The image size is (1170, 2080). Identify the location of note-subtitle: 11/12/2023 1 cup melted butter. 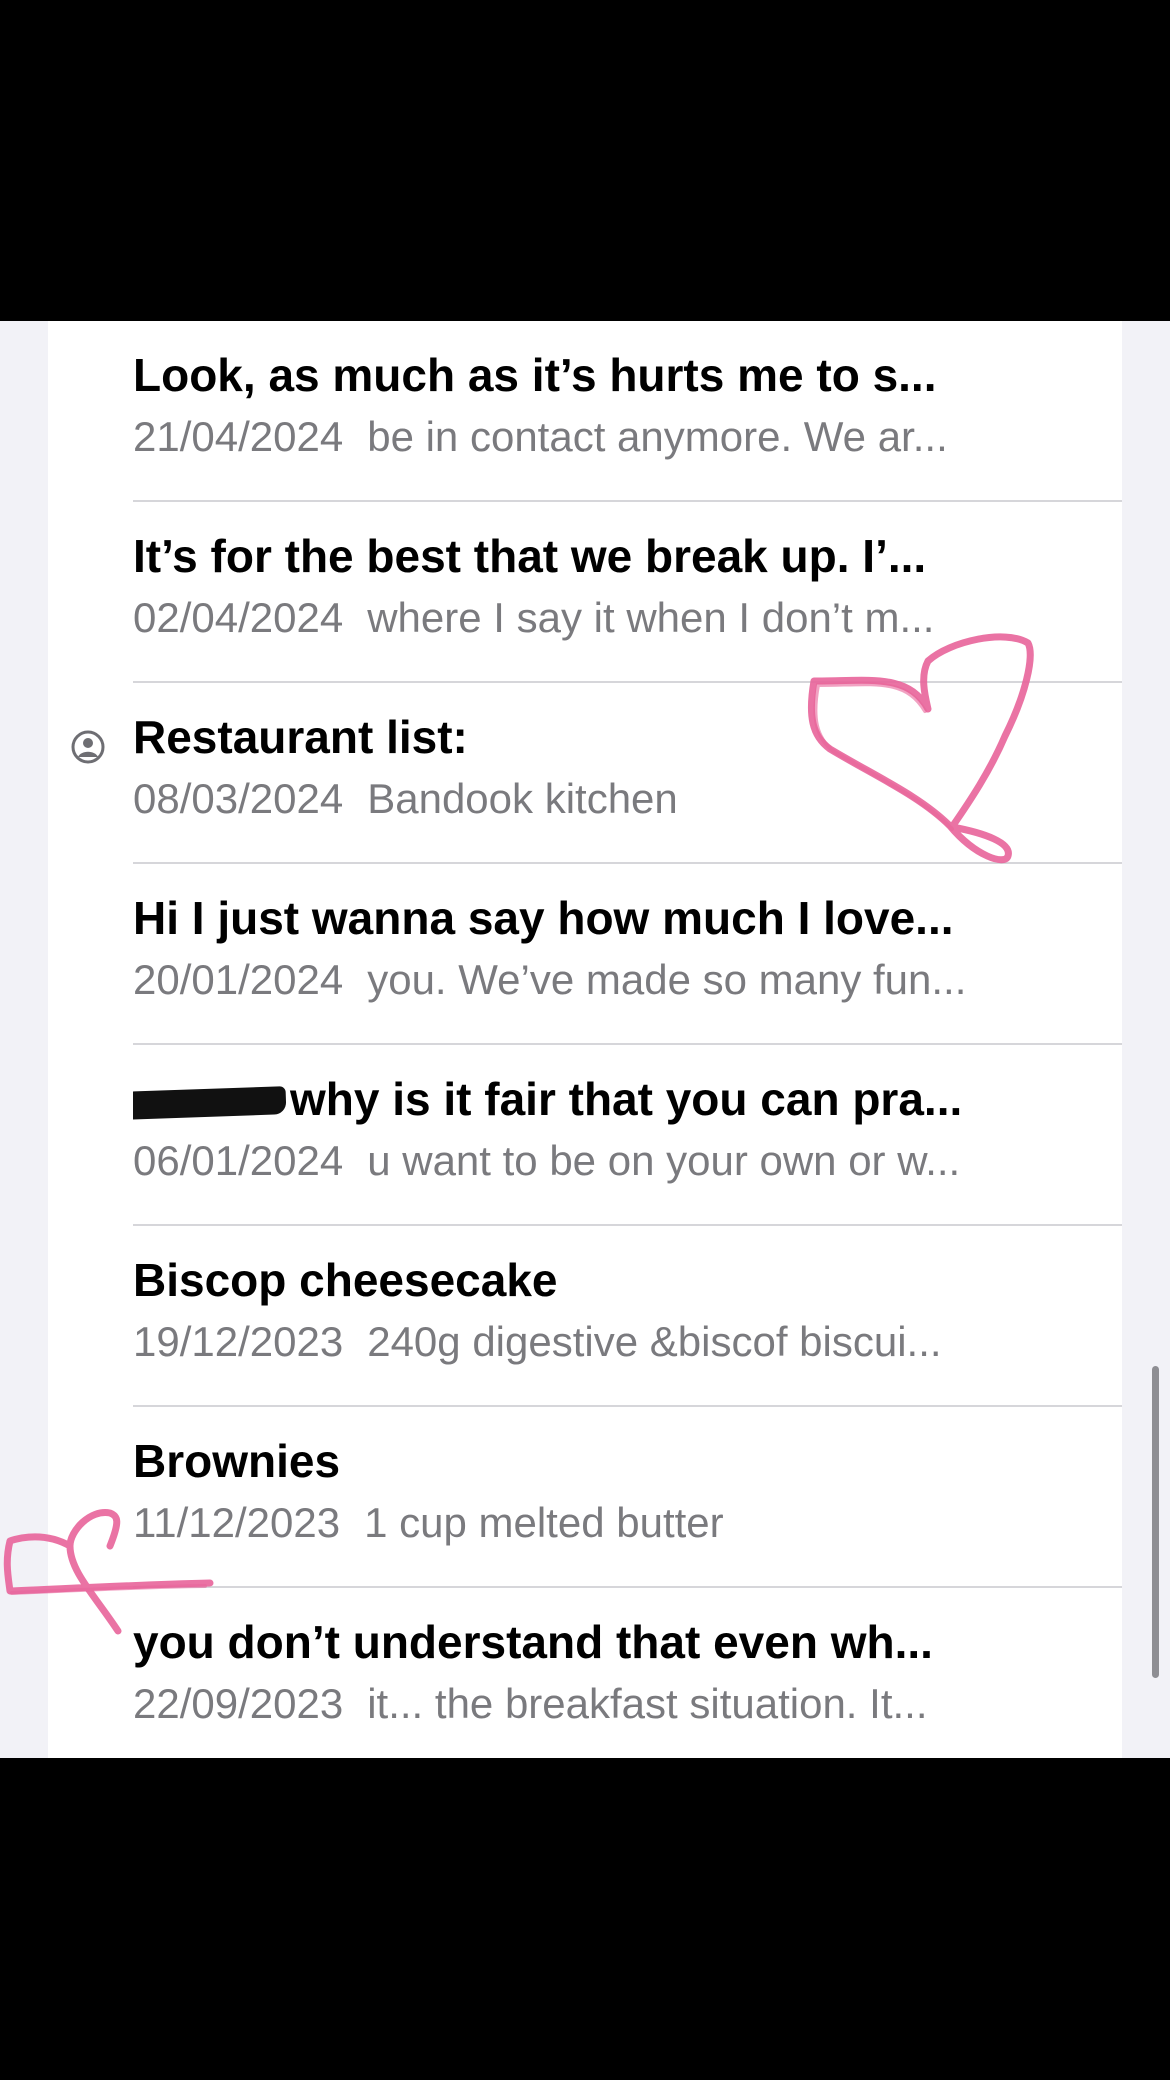
(623, 1523).